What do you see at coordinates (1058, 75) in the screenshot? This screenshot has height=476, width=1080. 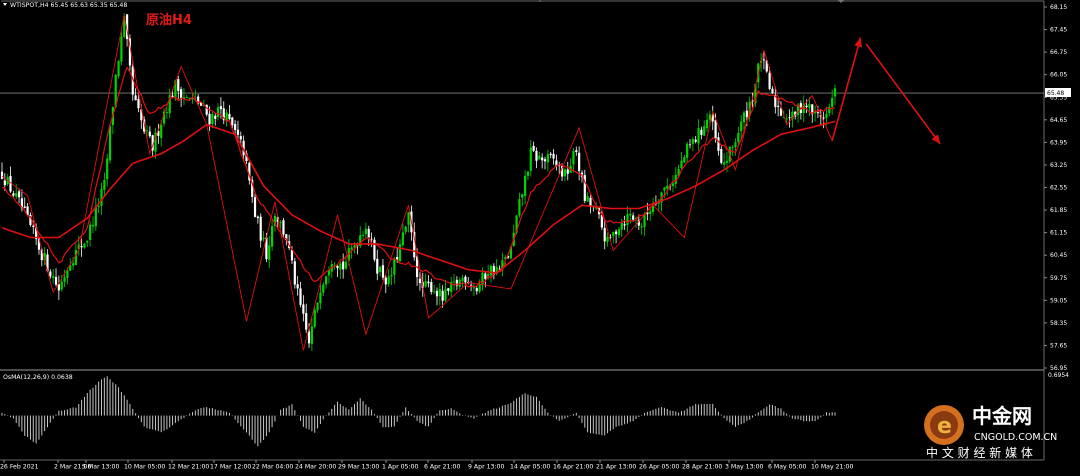 I see `y-tick-label: 66.05` at bounding box center [1058, 75].